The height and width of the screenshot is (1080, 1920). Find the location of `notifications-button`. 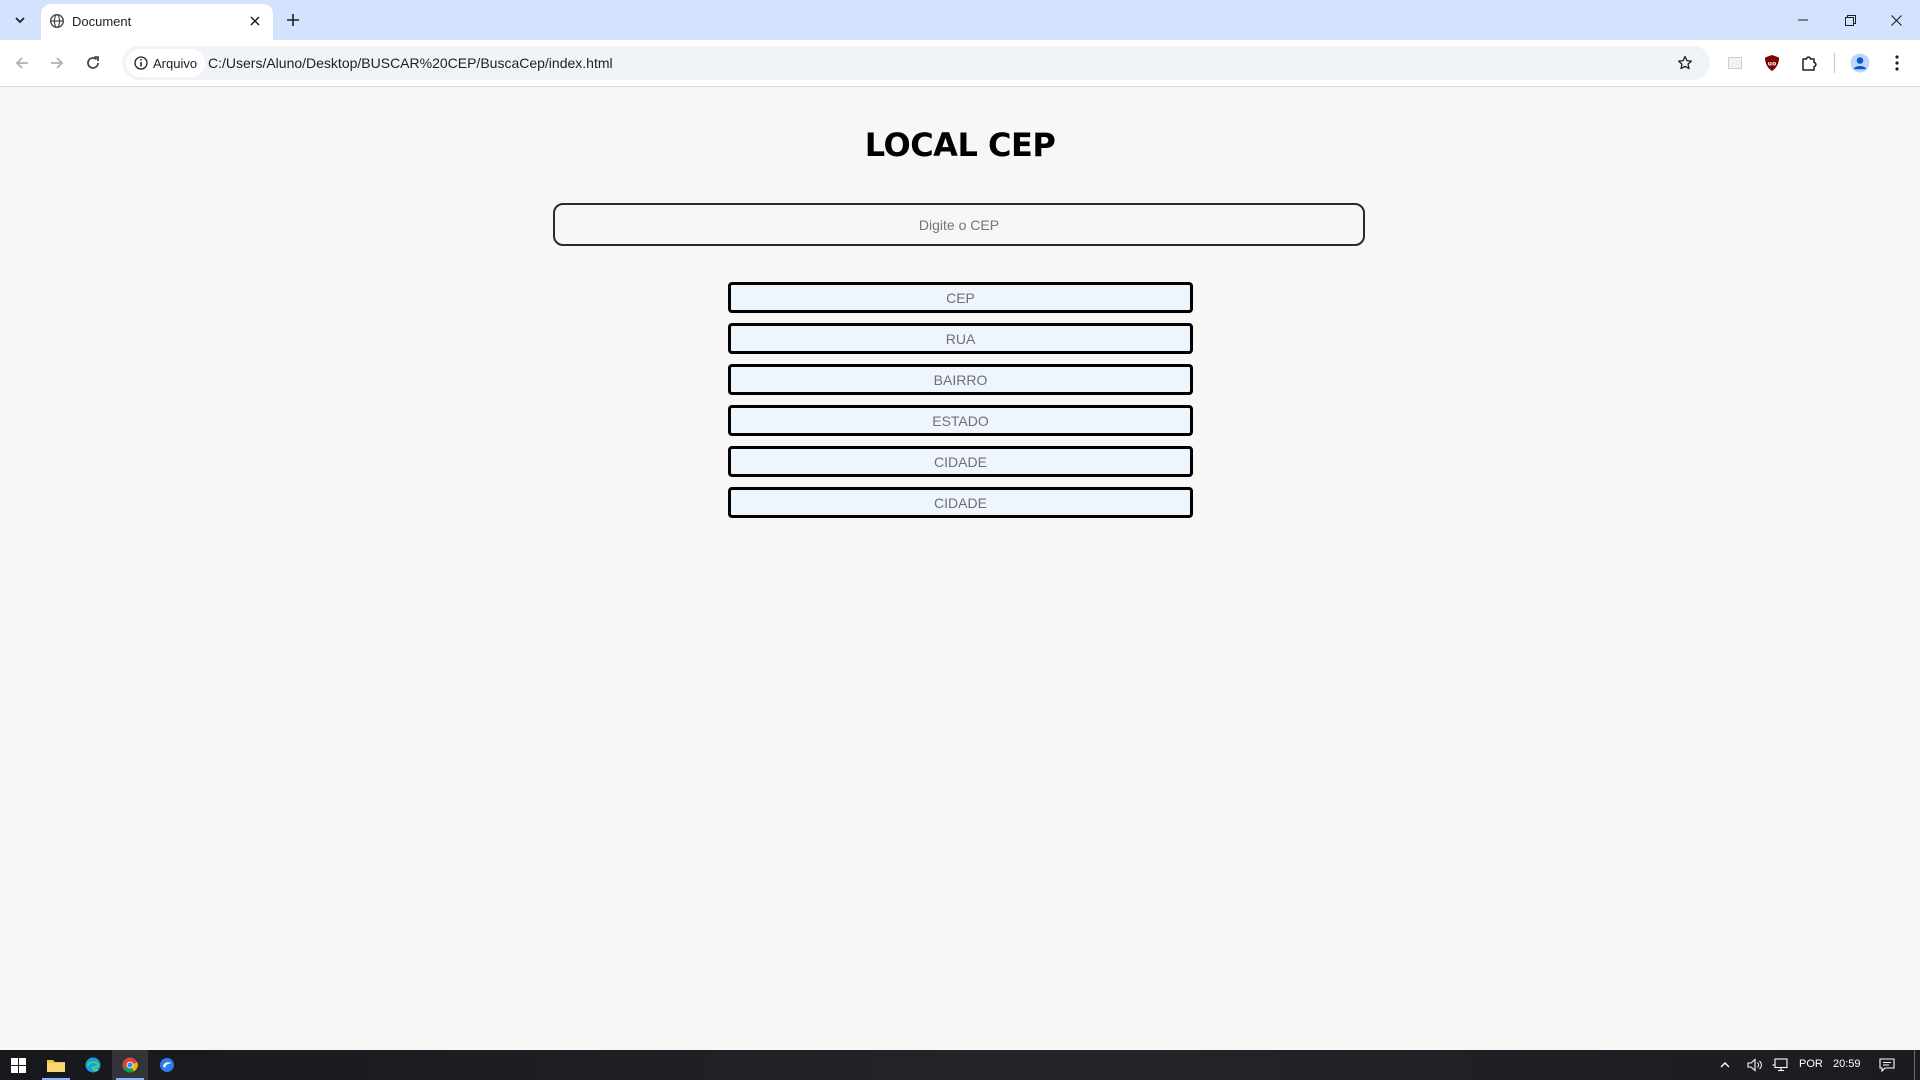

notifications-button is located at coordinates (1887, 1065).